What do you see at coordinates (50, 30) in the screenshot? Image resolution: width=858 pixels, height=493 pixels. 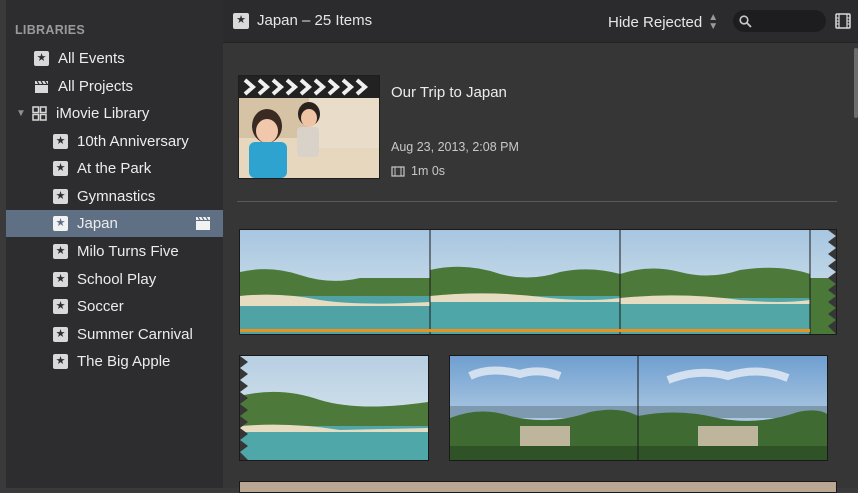 I see `libraries-header: LIBRARIES` at bounding box center [50, 30].